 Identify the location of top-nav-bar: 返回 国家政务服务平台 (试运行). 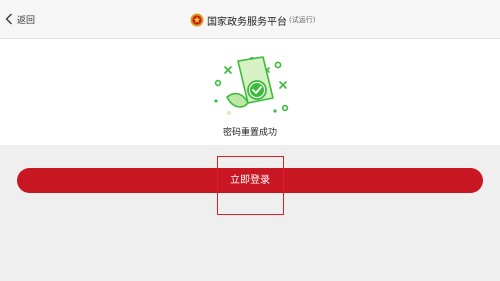
(250, 19).